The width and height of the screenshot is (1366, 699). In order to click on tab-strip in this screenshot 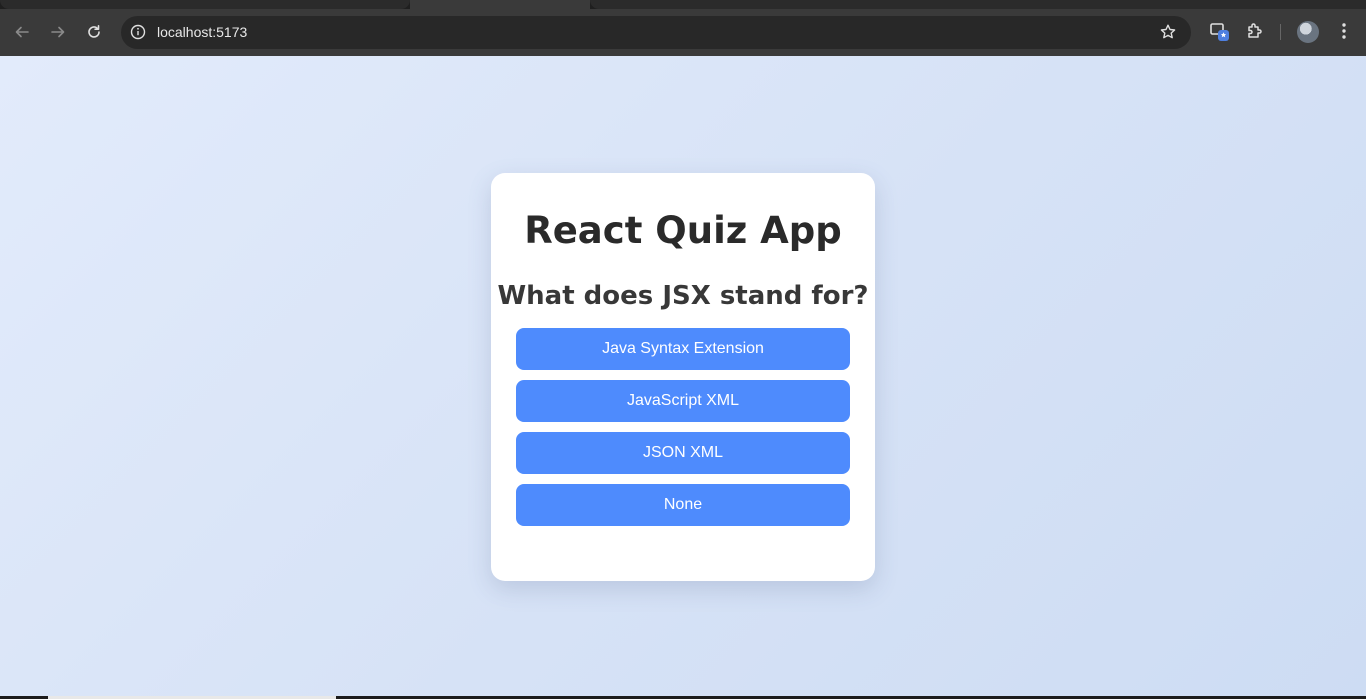, I will do `click(683, 4)`.